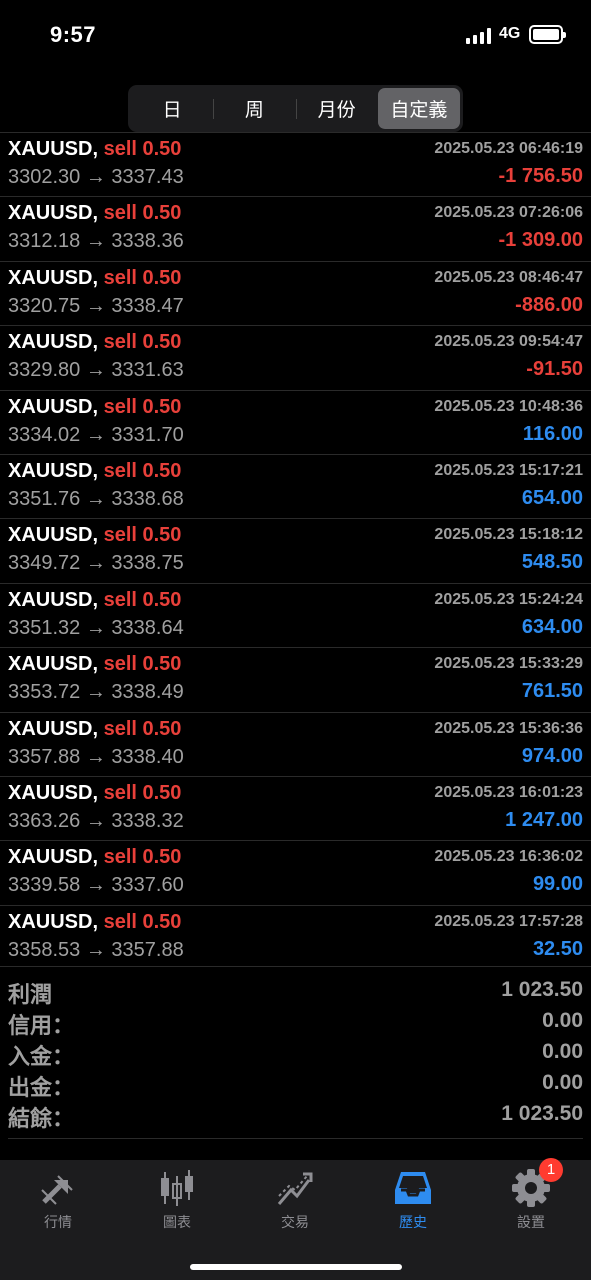 Image resolution: width=591 pixels, height=1280 pixels. What do you see at coordinates (58, 1222) in the screenshot?
I see `tab-quotes-label: 行情` at bounding box center [58, 1222].